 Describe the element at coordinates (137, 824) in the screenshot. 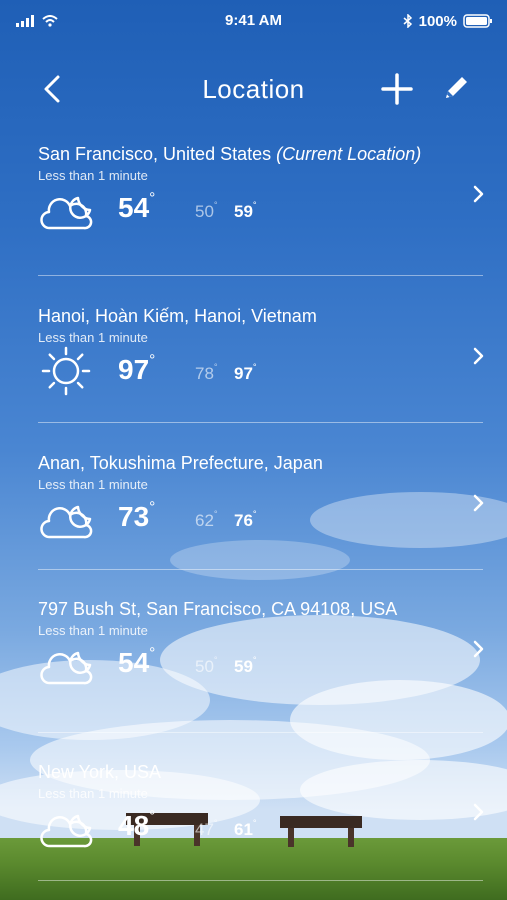

I see `current-temp: 48°` at that location.